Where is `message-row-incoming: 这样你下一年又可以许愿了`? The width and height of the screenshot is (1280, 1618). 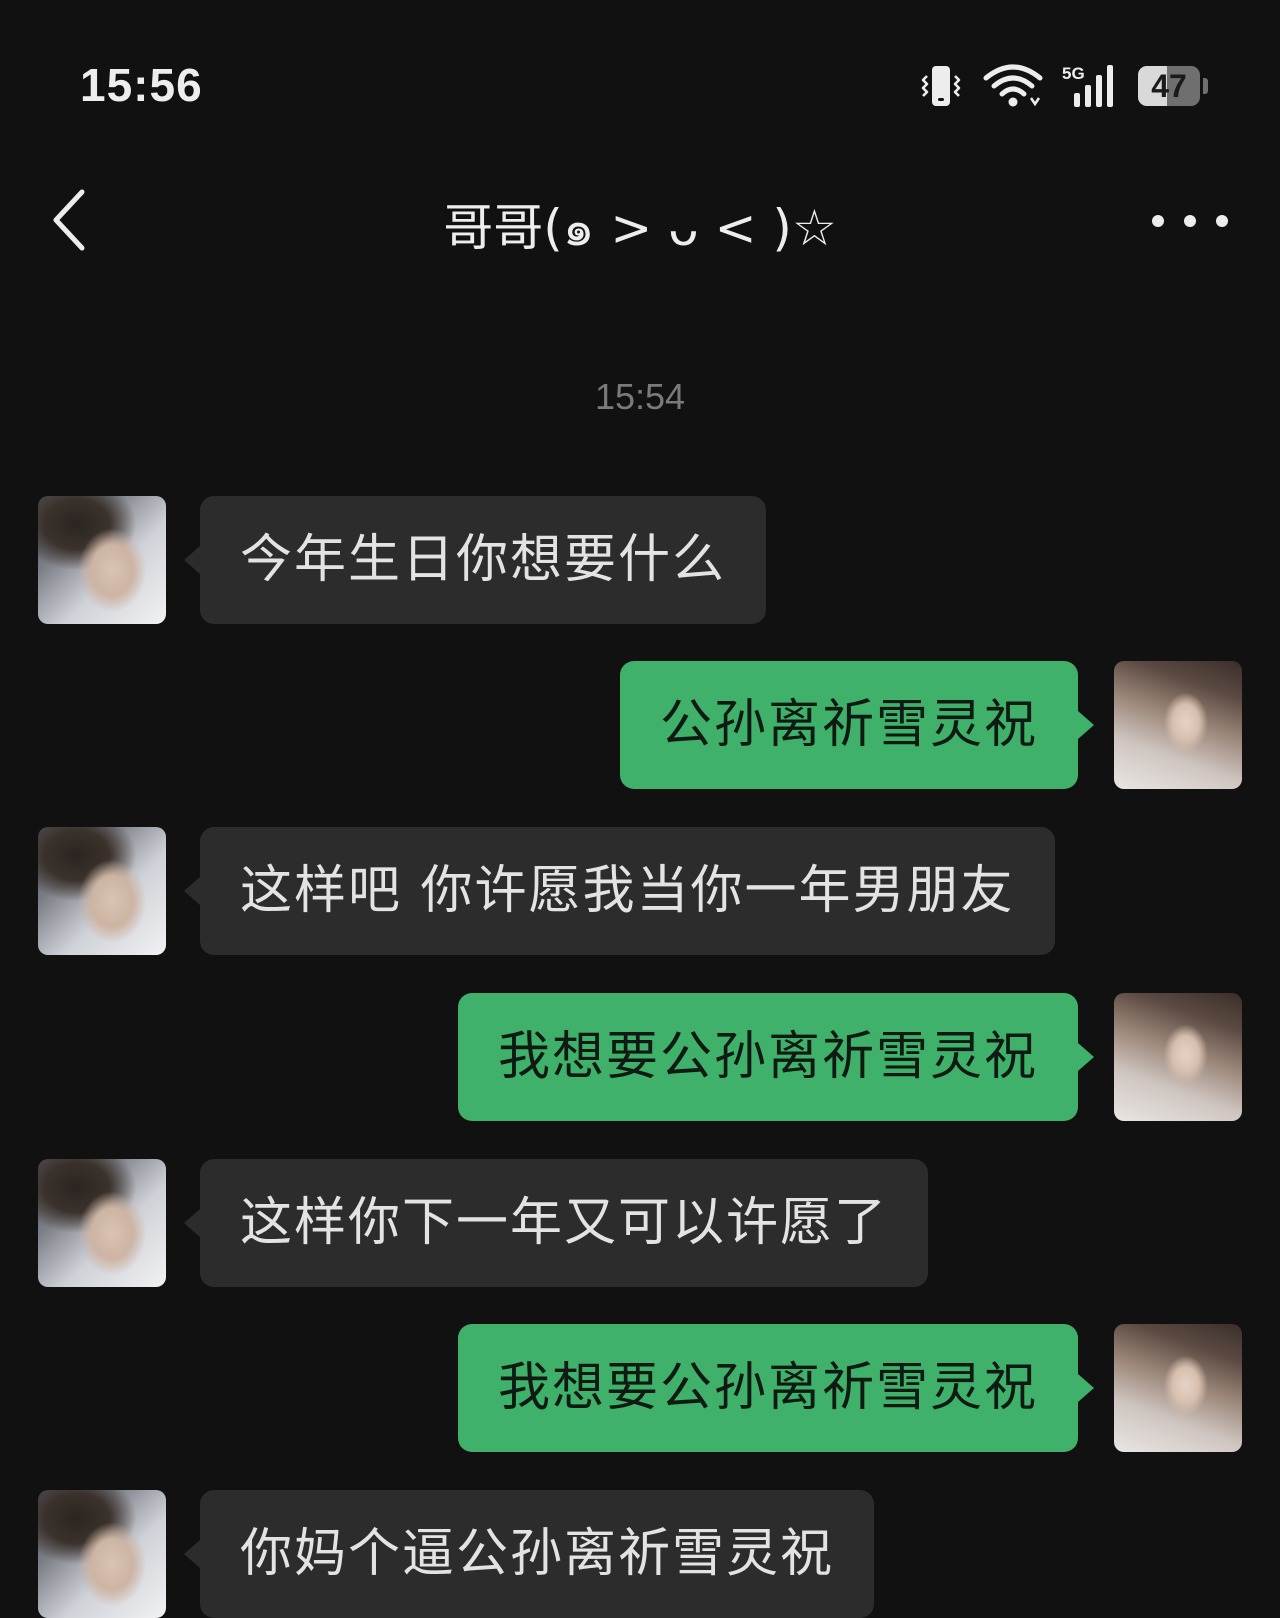 message-row-incoming: 这样你下一年又可以许愿了 is located at coordinates (640, 1223).